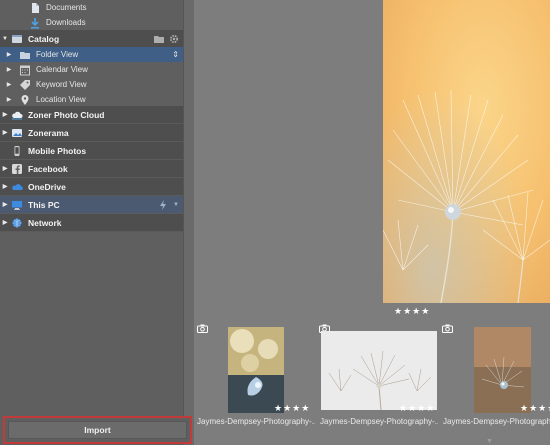  Describe the element at coordinates (17, 205) in the screenshot. I see `computer-icon` at that location.